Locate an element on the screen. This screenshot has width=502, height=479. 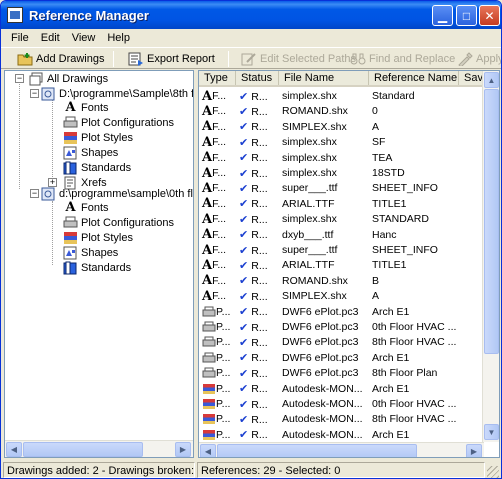
menu-edit: Edit is located at coordinates (50, 38).